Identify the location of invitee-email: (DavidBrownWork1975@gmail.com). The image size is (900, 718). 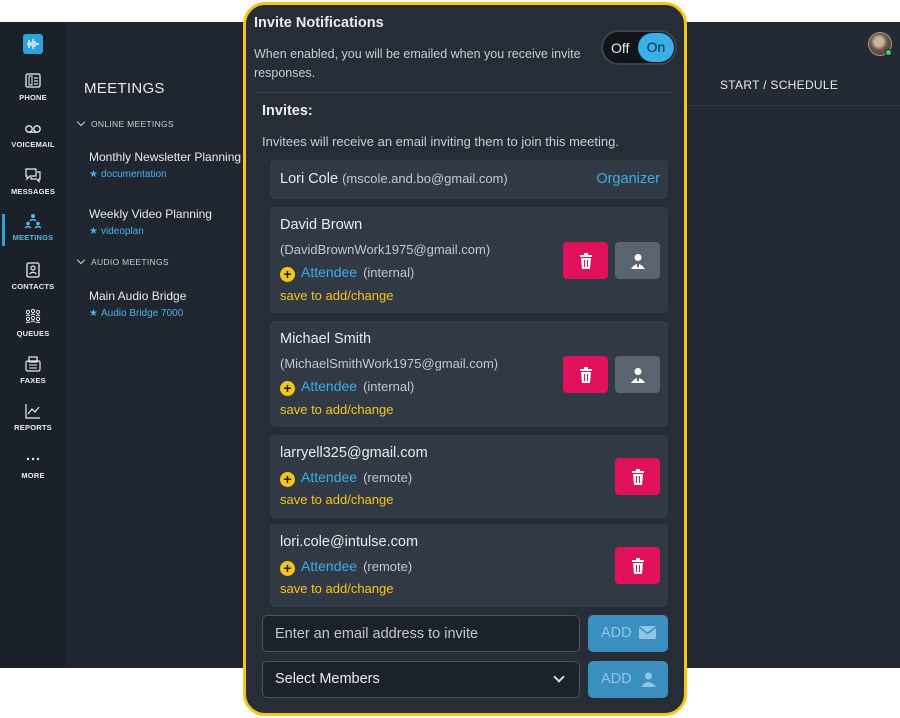
(385, 249).